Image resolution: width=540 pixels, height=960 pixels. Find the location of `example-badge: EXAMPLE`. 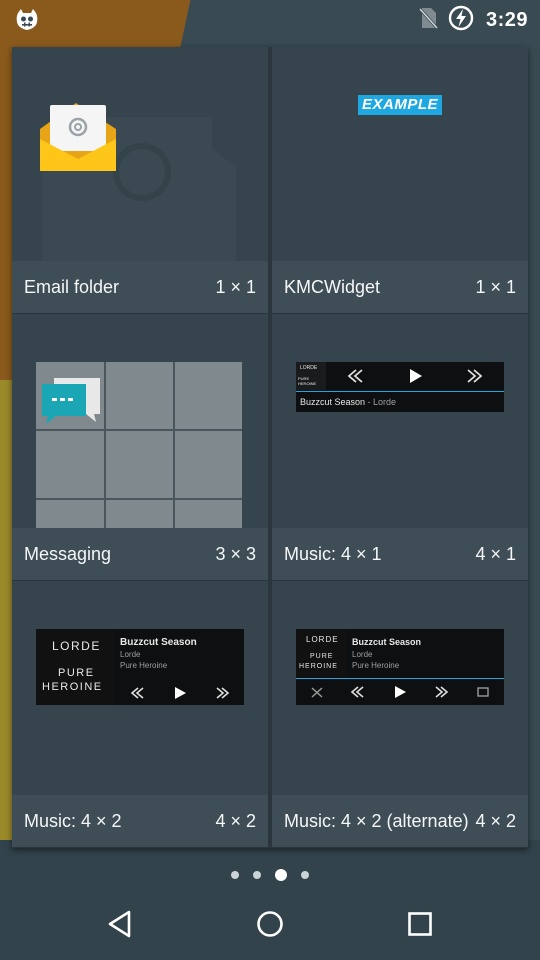

example-badge: EXAMPLE is located at coordinates (400, 105).